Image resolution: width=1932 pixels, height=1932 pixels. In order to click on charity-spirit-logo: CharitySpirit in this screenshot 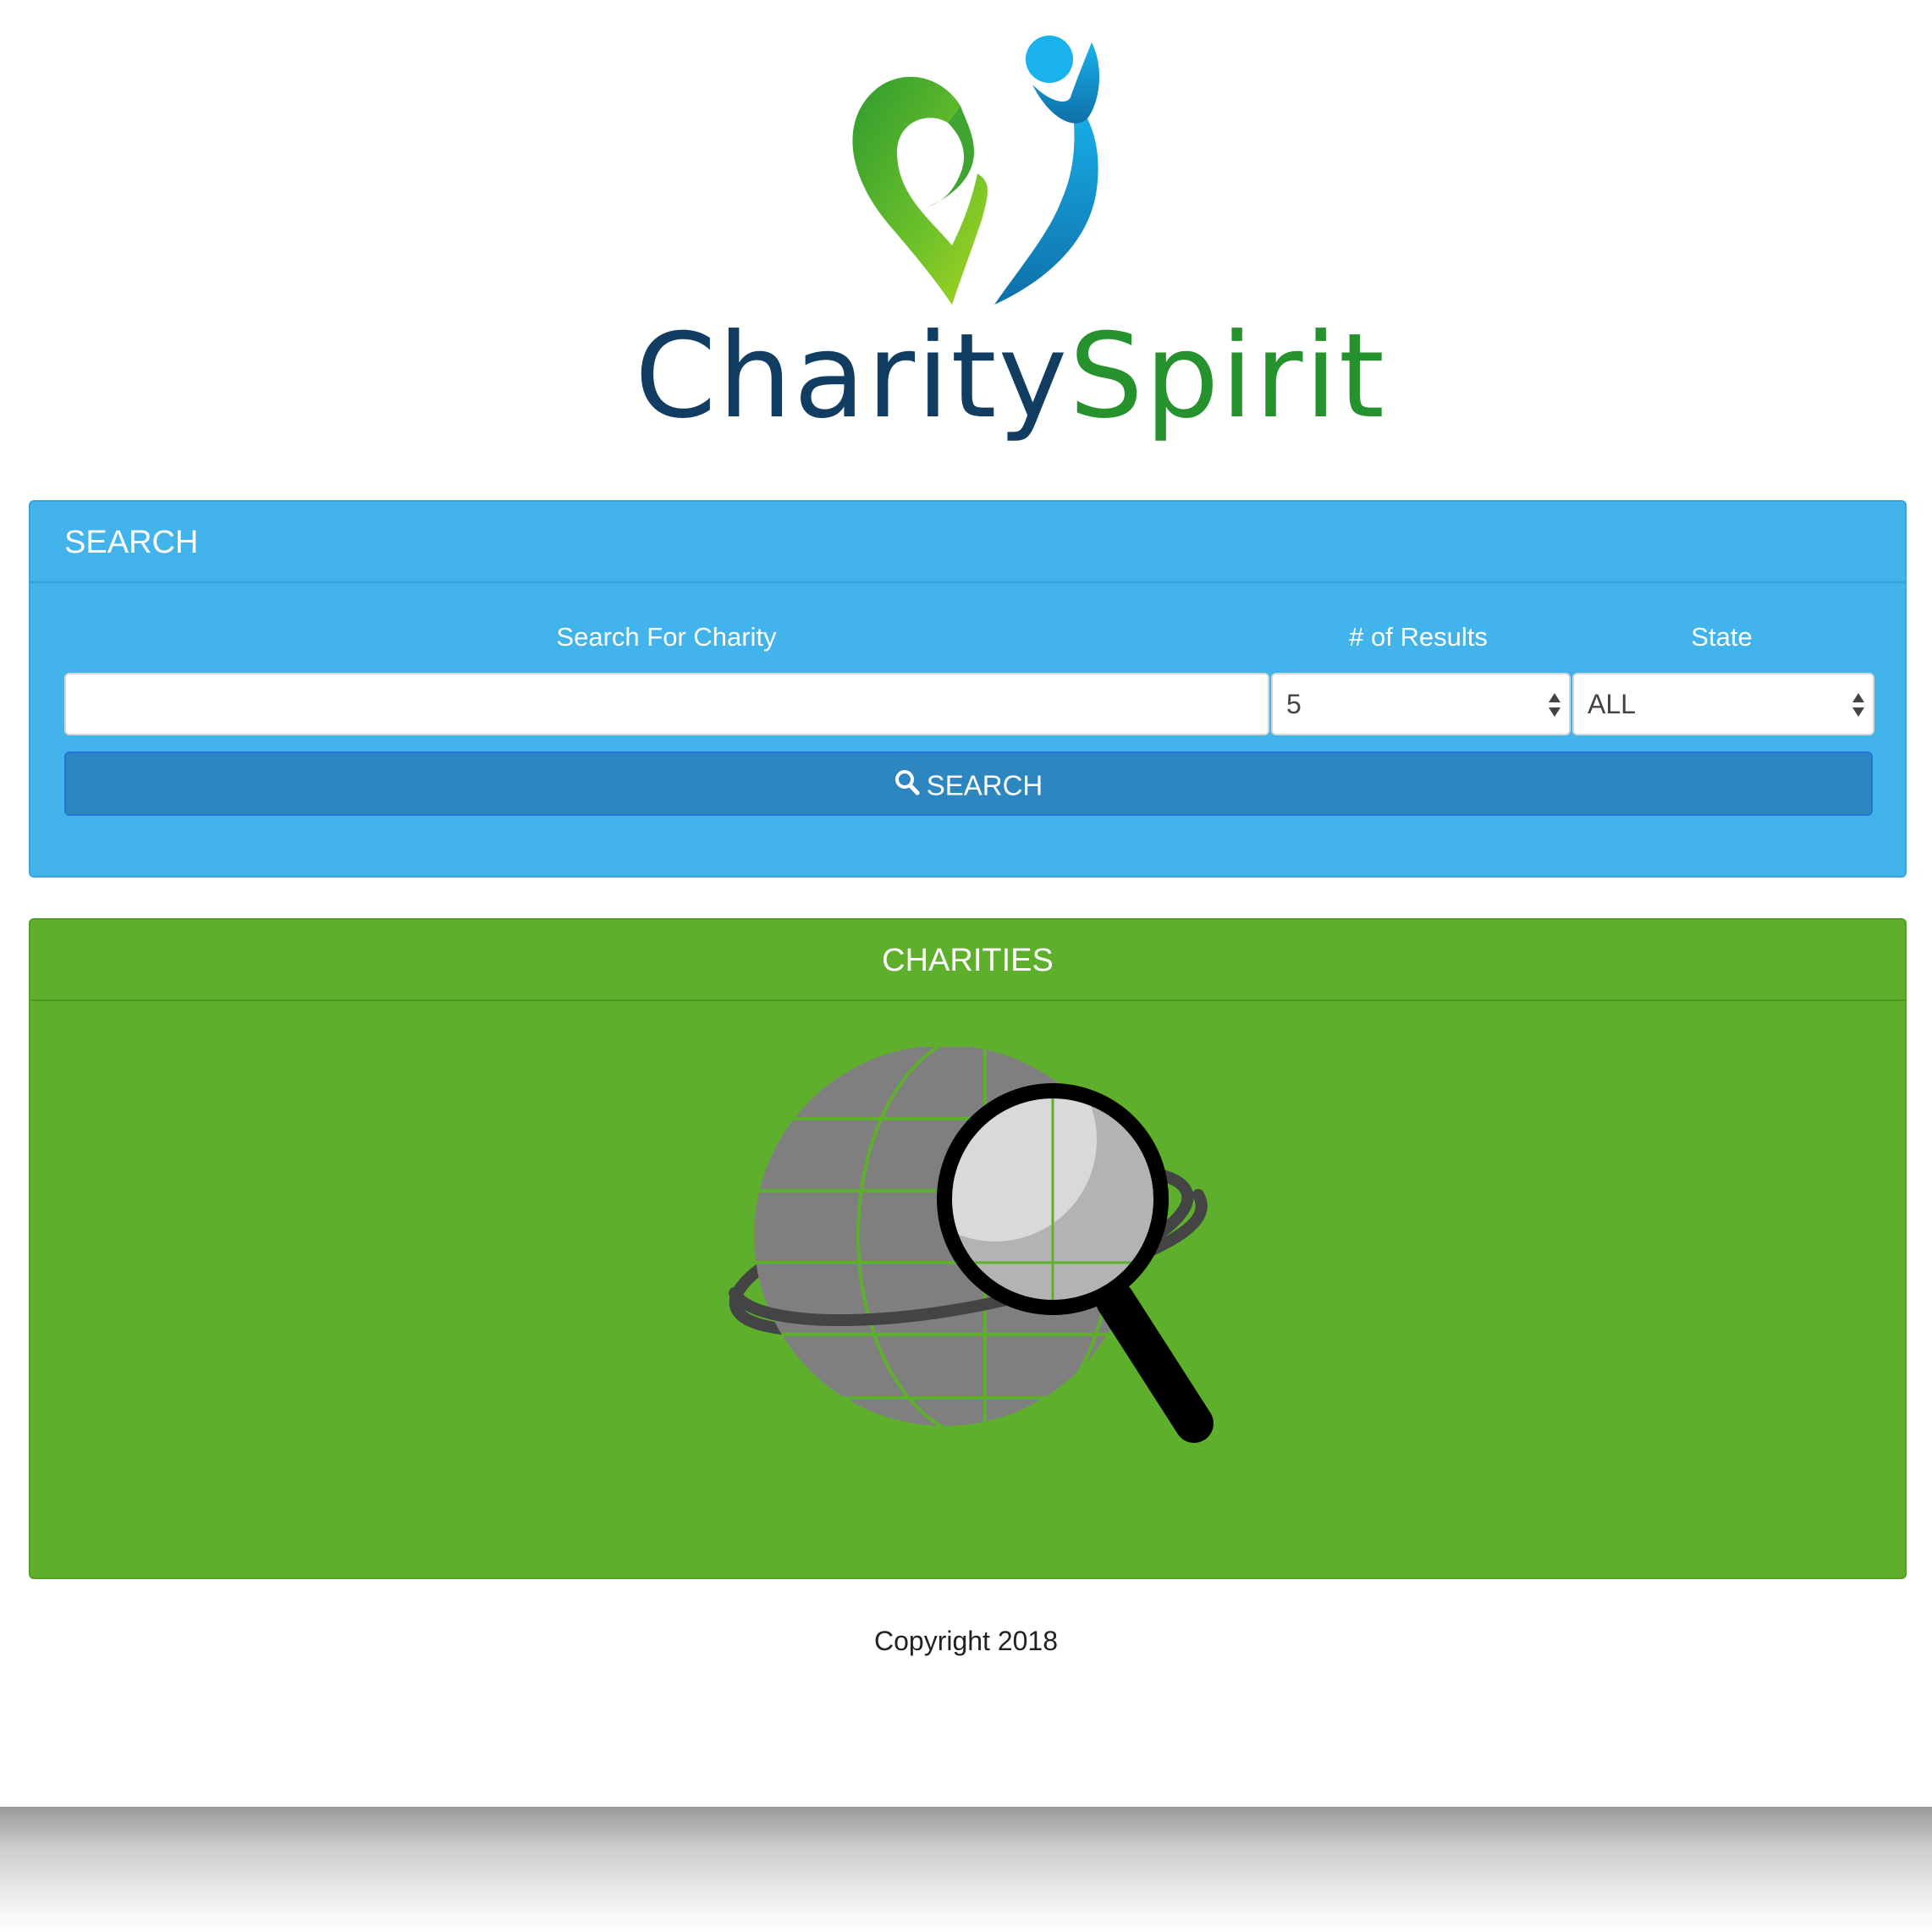, I will do `click(996, 237)`.